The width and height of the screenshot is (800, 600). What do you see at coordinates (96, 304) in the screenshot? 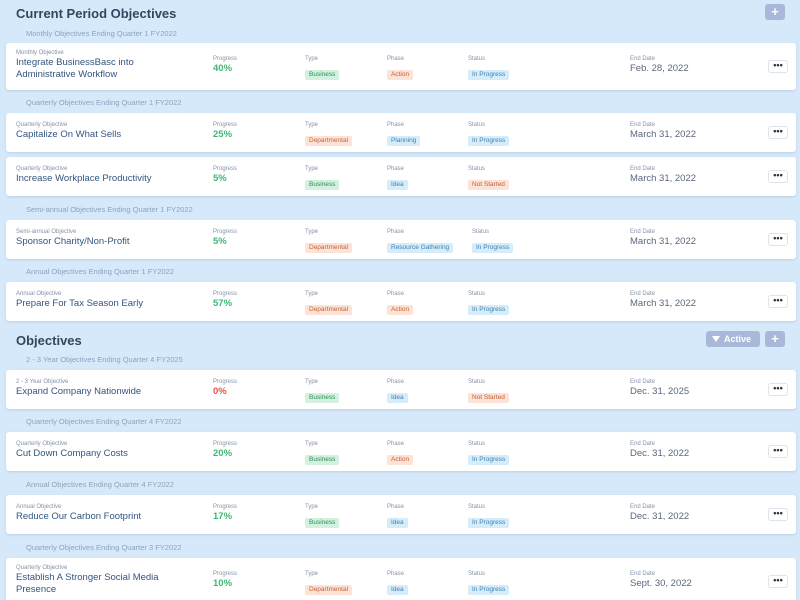
I see `objective-title: Prepare For Tax Season Early` at bounding box center [96, 304].